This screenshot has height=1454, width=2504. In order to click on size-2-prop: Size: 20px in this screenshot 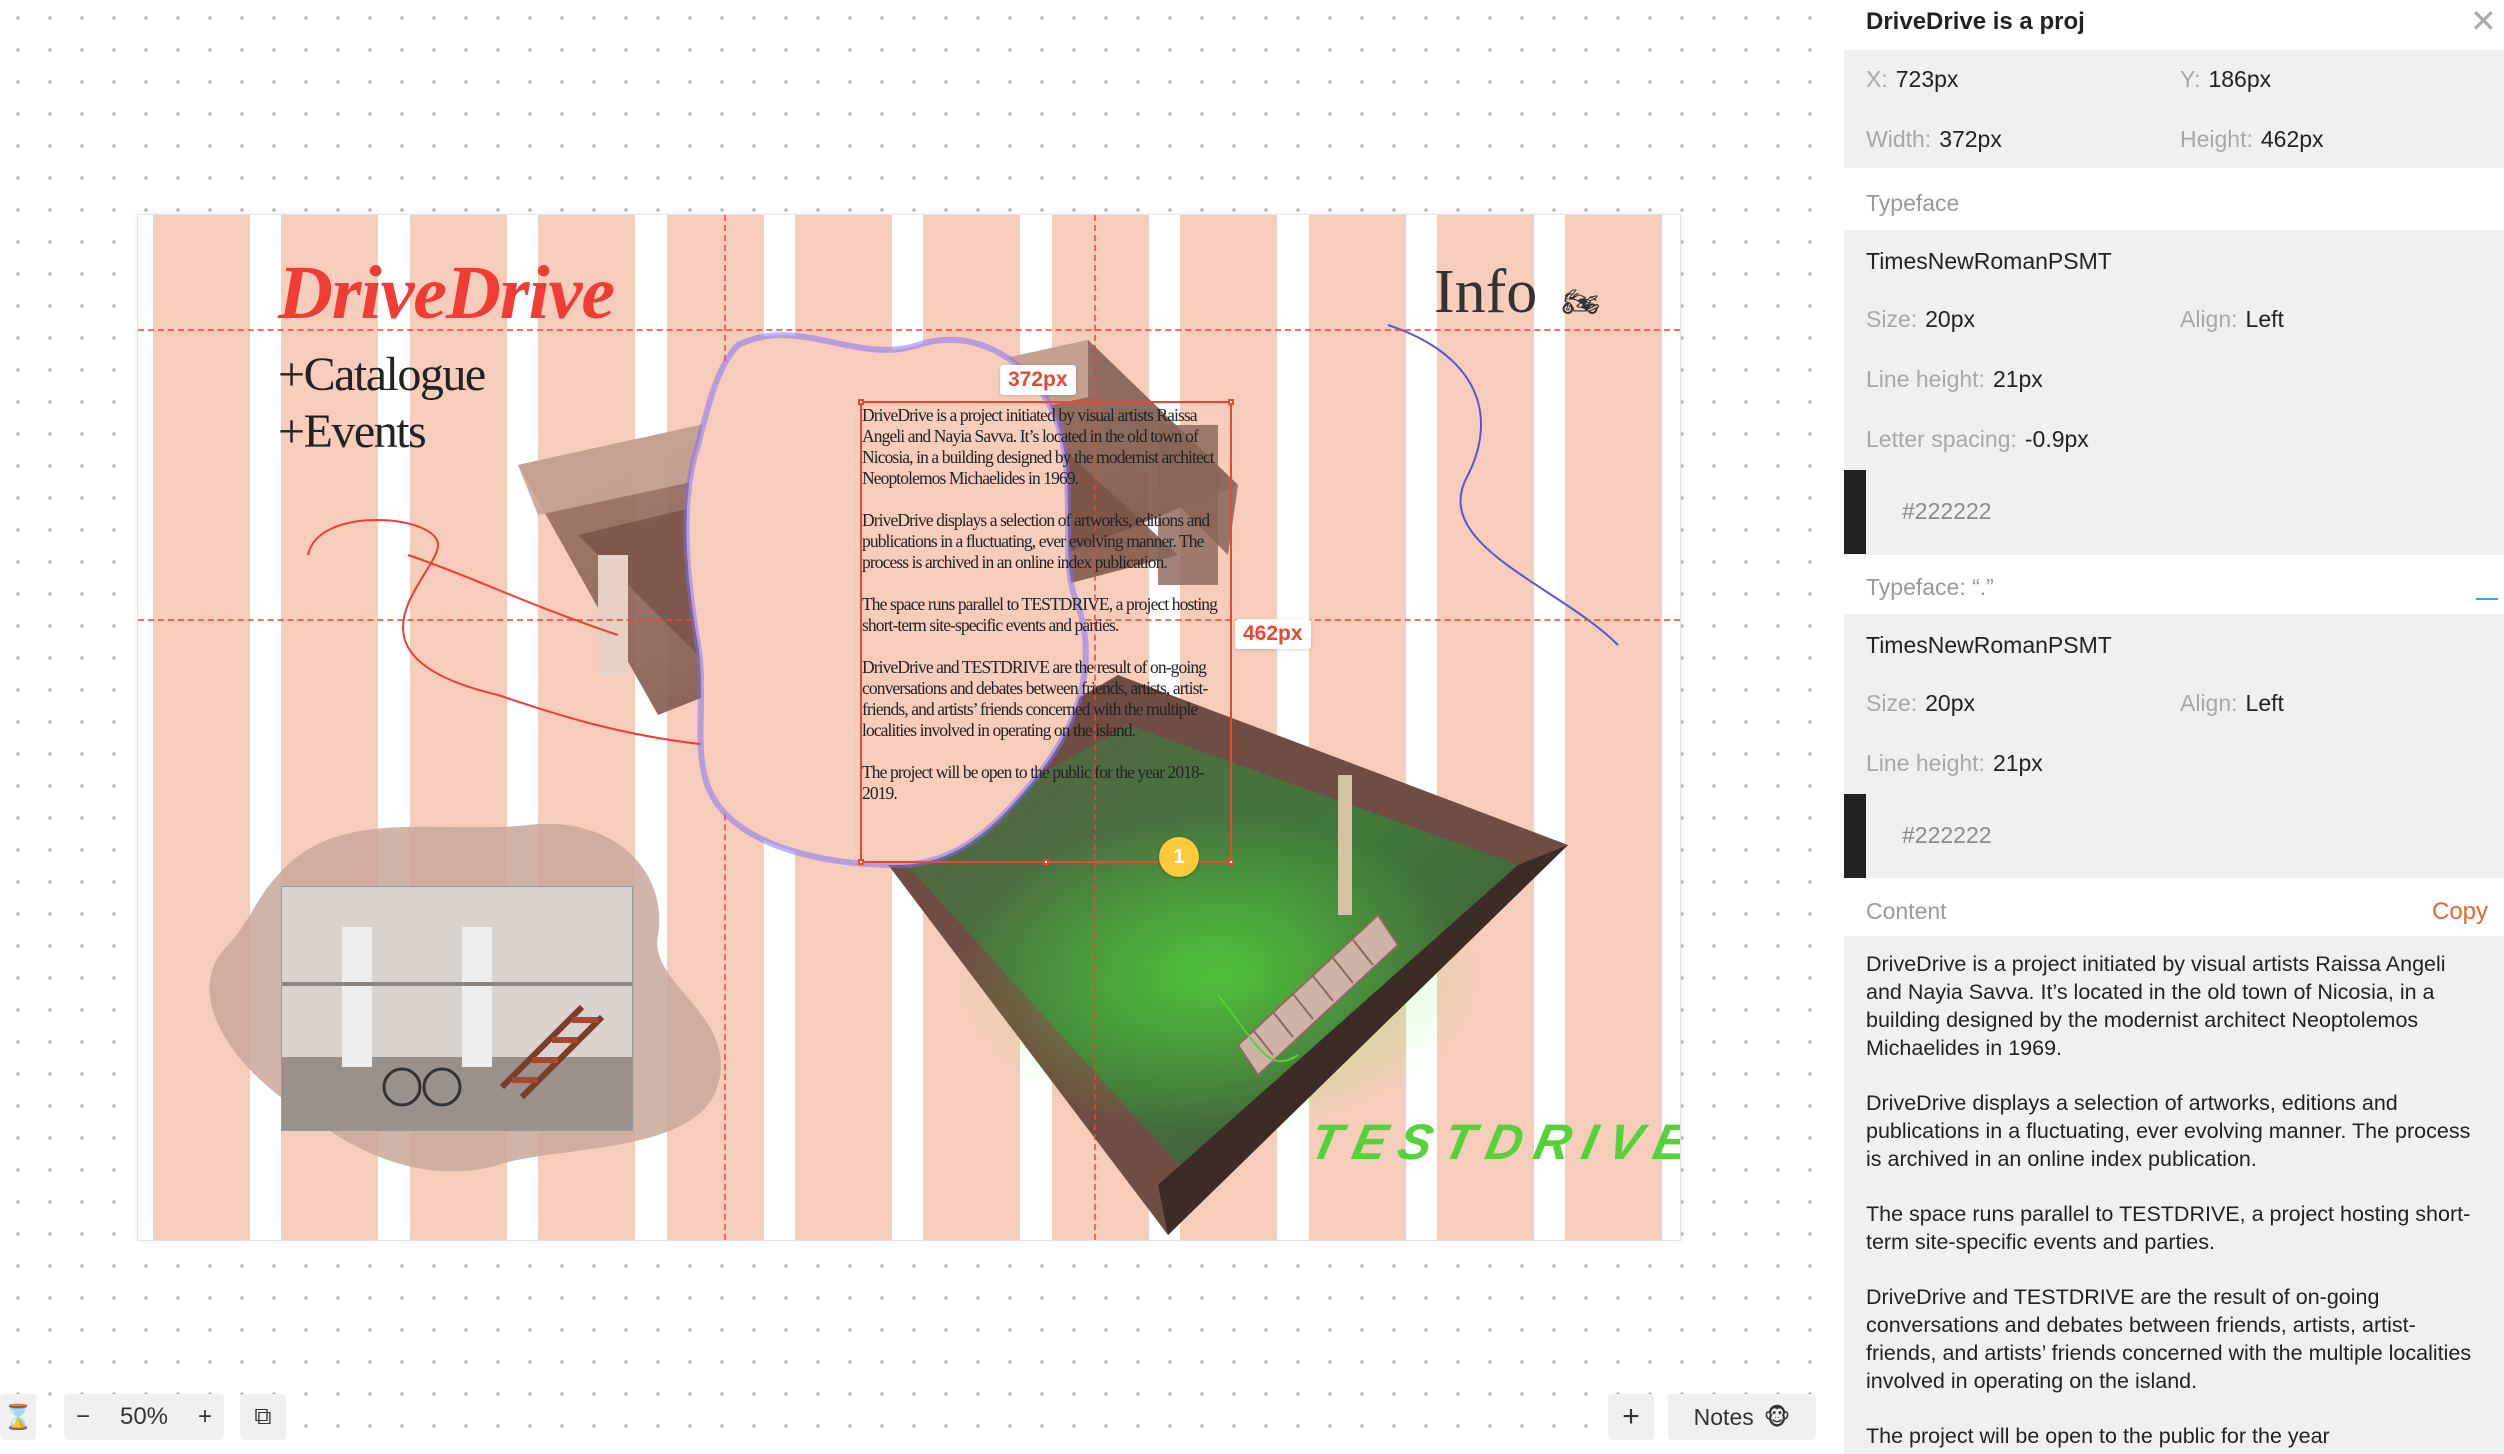, I will do `click(1921, 703)`.